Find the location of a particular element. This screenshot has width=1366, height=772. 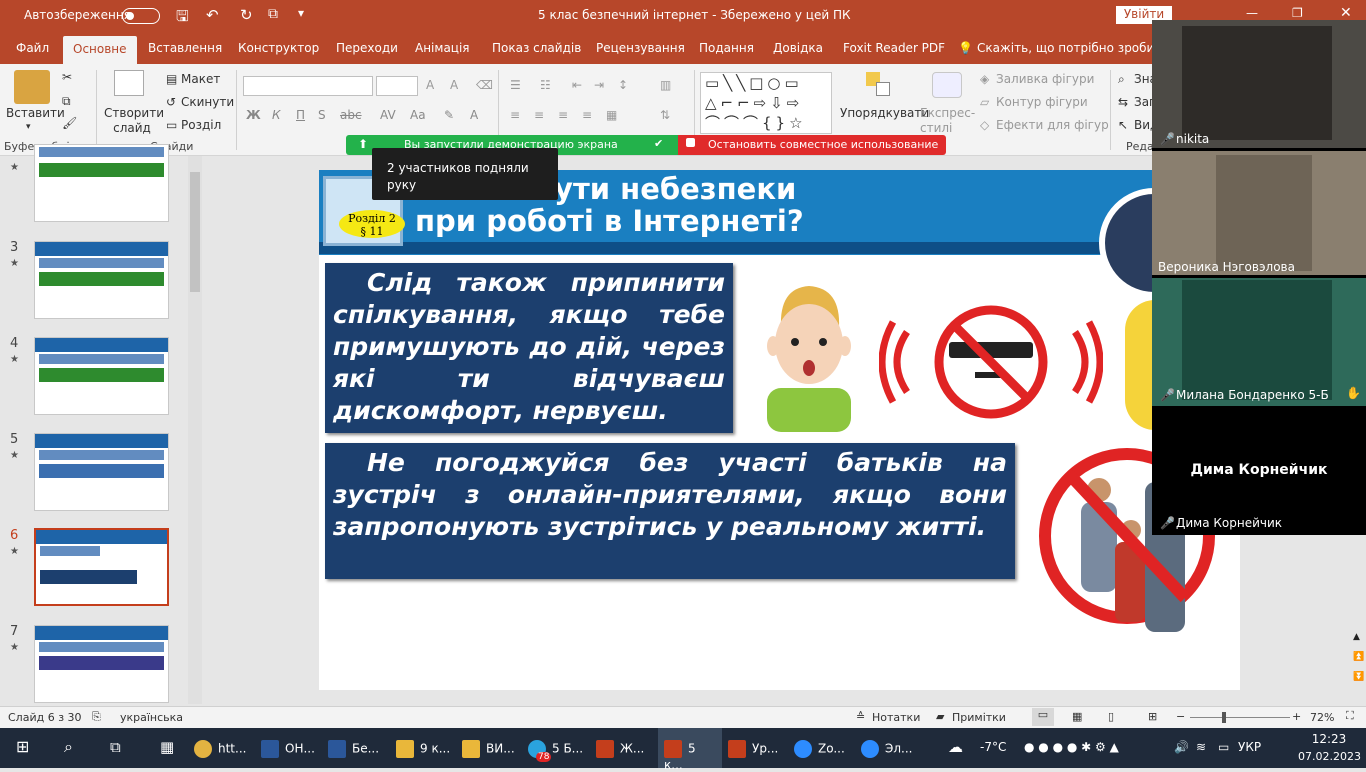

quick-styles-icon is located at coordinates (947, 85).